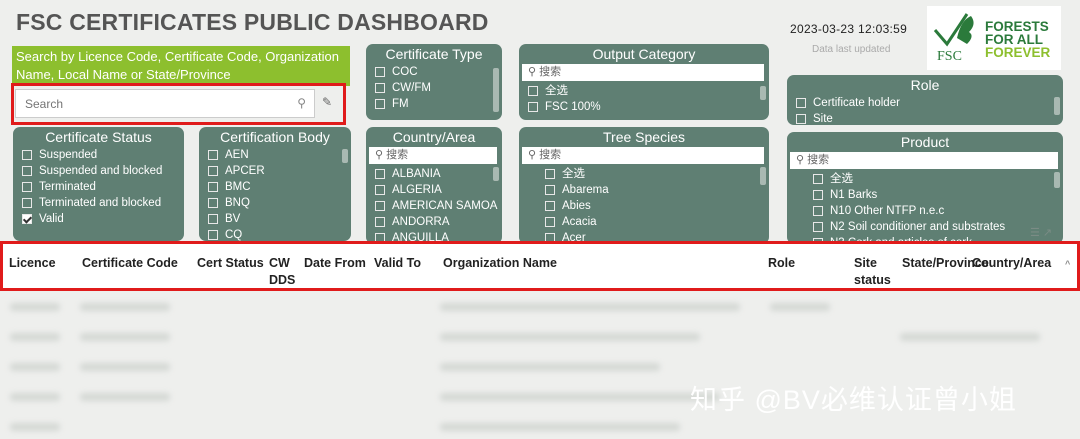 The width and height of the screenshot is (1080, 439). Describe the element at coordinates (434, 54) in the screenshot. I see `filter-title: Certificate Type` at that location.